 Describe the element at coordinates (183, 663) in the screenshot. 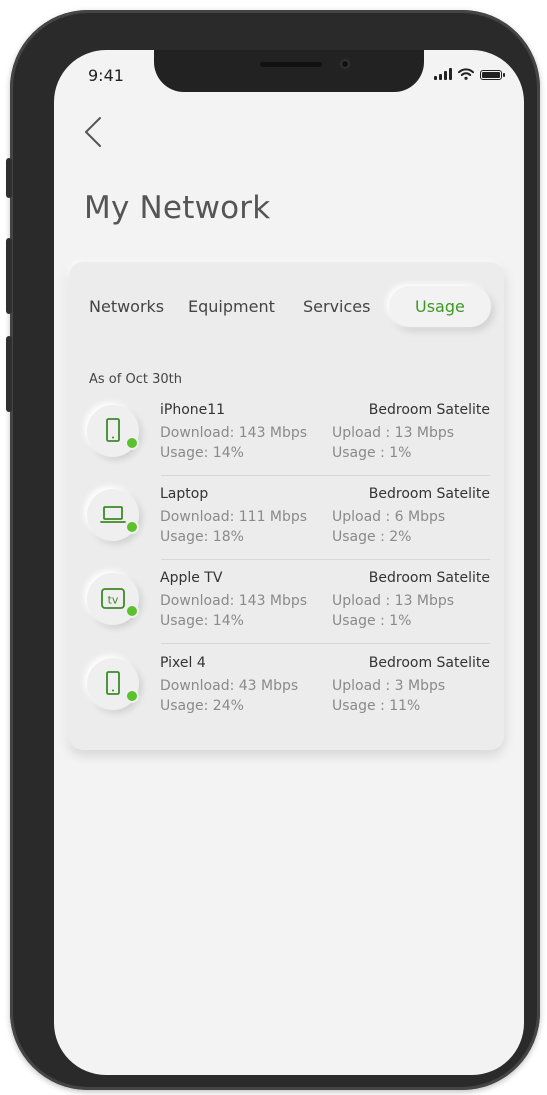

I see `device-name: Pixel 4` at that location.